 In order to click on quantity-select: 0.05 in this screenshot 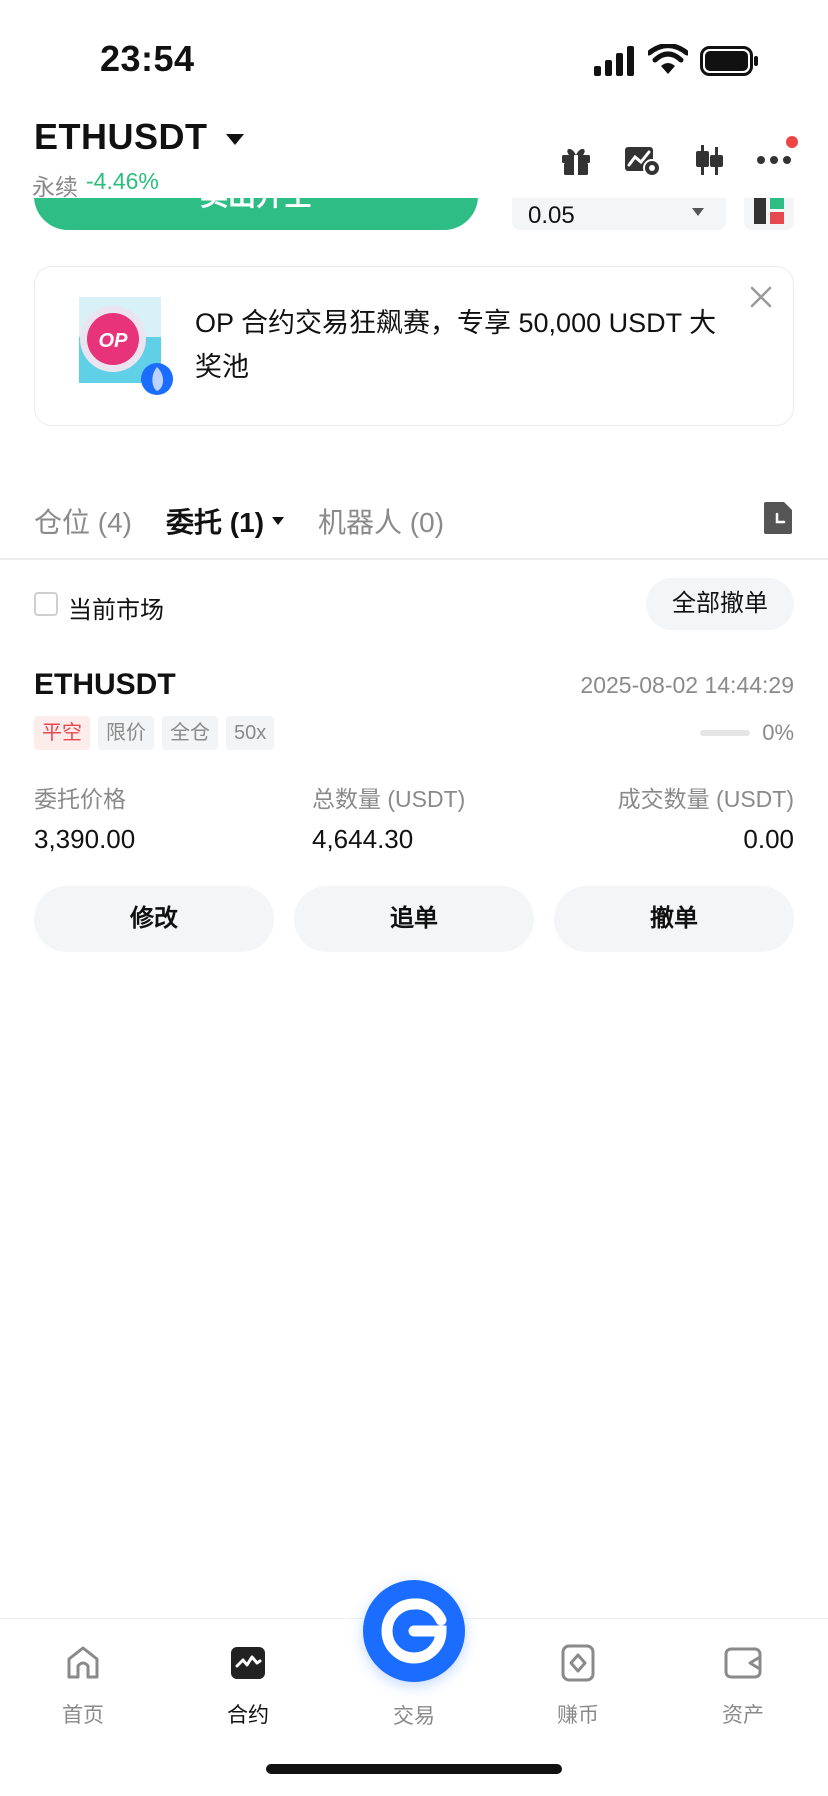, I will do `click(619, 214)`.